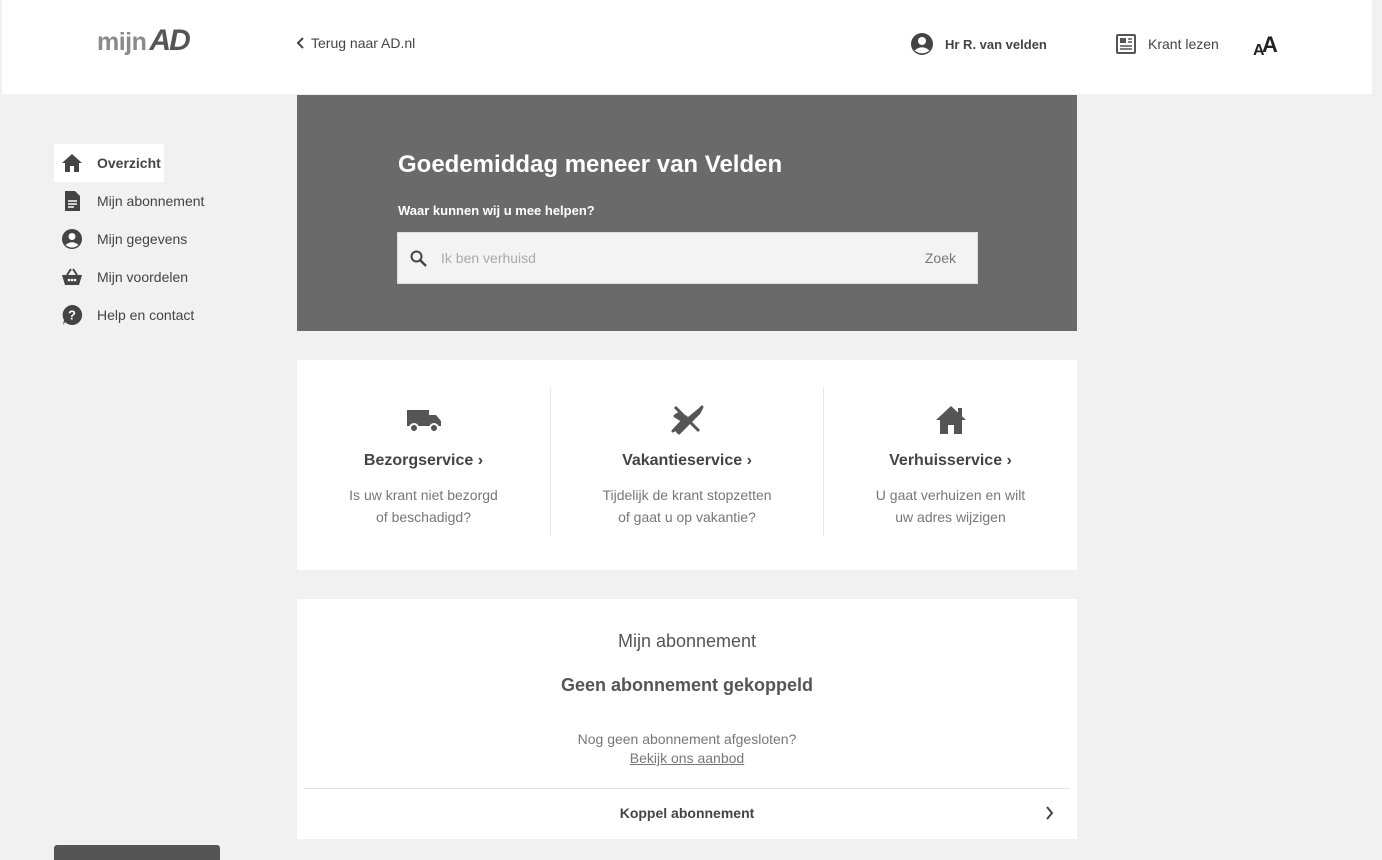 The width and height of the screenshot is (1382, 860). I want to click on chevron-left-icon, so click(300, 43).